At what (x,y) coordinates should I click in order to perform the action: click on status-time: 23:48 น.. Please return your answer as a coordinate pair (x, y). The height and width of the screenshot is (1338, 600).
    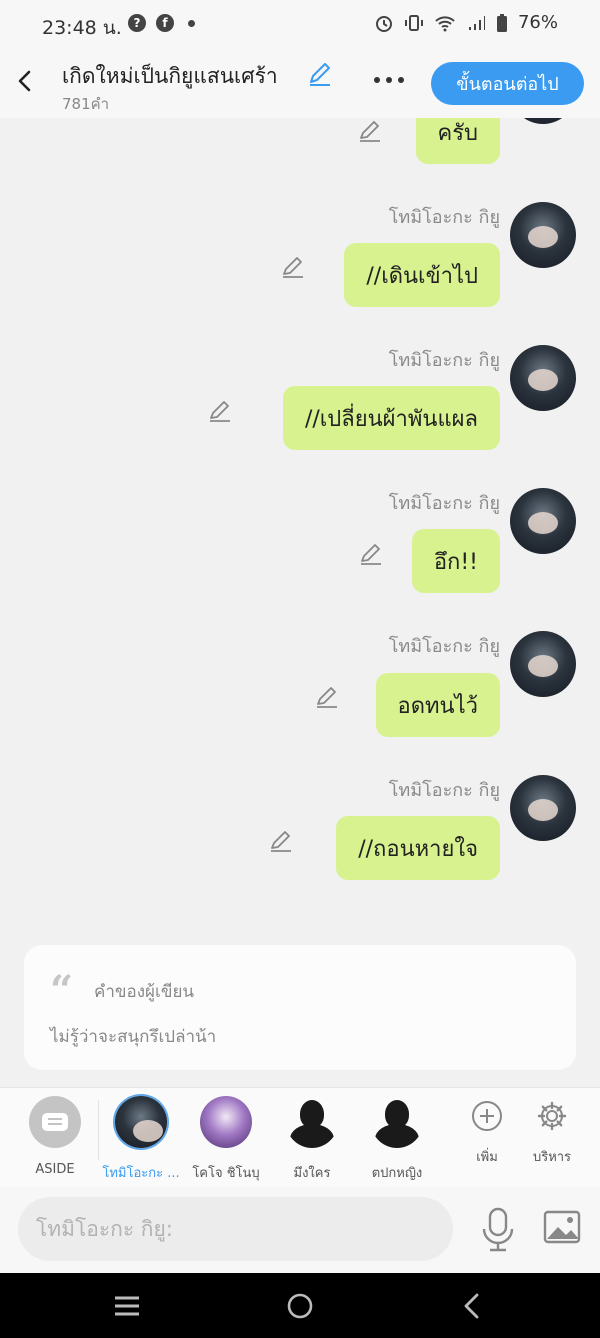
    Looking at the image, I should click on (82, 28).